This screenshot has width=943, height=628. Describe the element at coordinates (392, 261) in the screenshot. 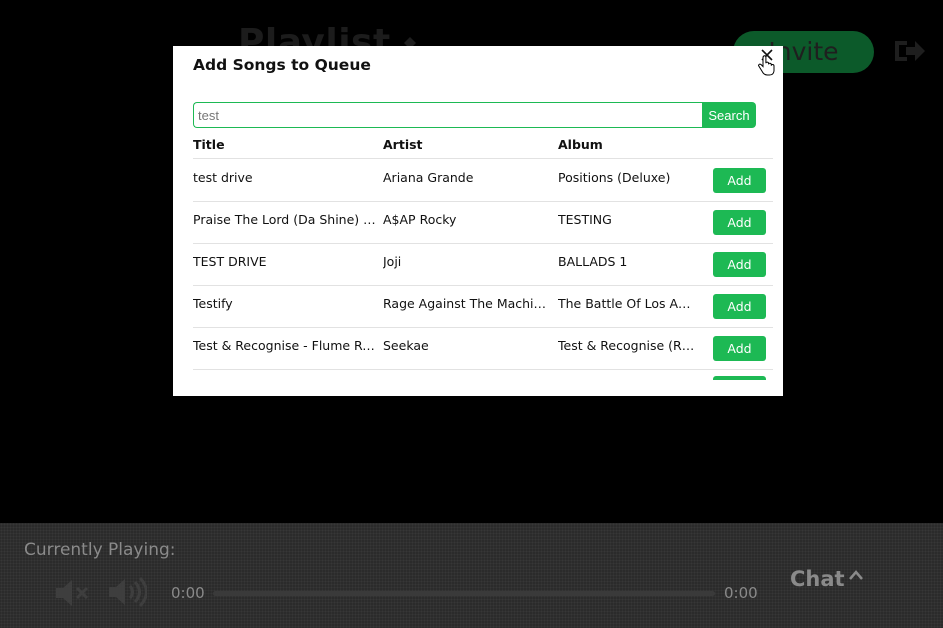

I see `song-artist: Joji` at that location.